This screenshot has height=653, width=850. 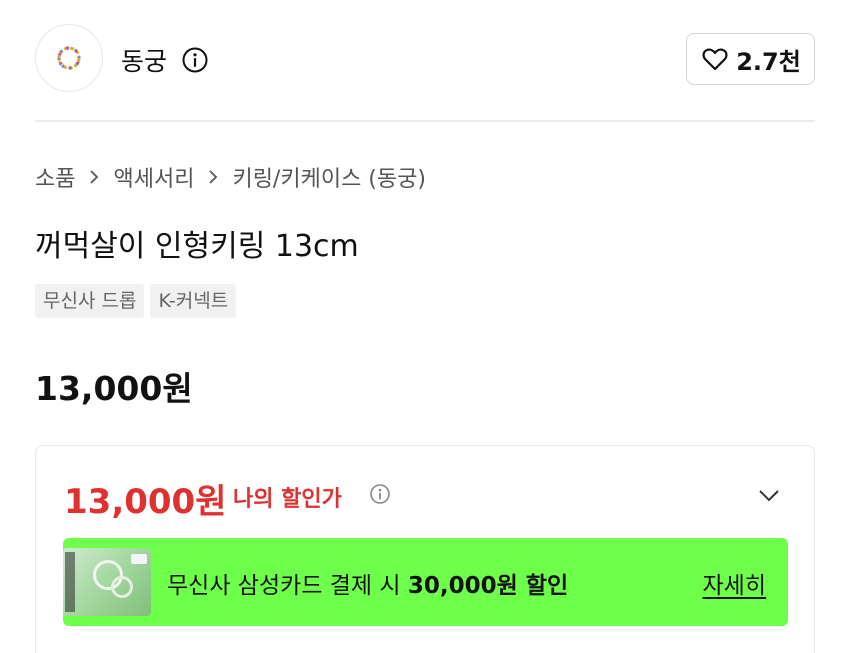 What do you see at coordinates (153, 177) in the screenshot?
I see `breadcrumb-item: 액세서리` at bounding box center [153, 177].